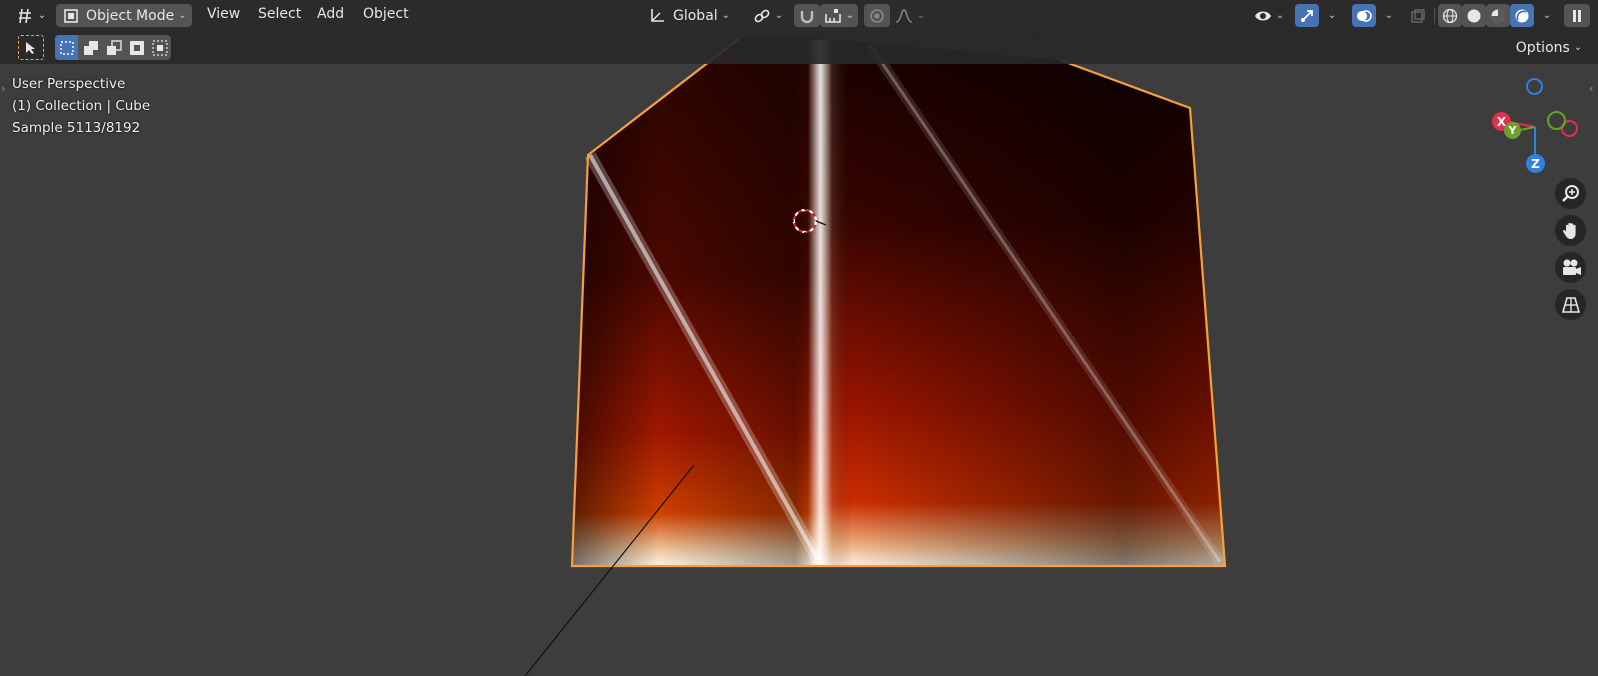 The width and height of the screenshot is (1598, 676). I want to click on select-invert-icon, so click(136, 47).